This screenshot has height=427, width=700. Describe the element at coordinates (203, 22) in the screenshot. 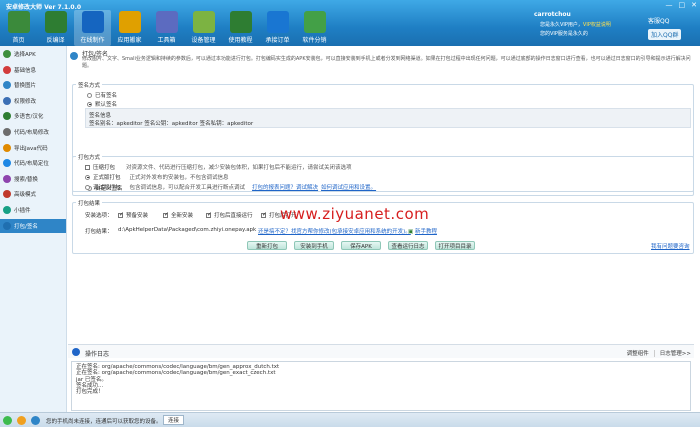

I see `device-icon` at that location.